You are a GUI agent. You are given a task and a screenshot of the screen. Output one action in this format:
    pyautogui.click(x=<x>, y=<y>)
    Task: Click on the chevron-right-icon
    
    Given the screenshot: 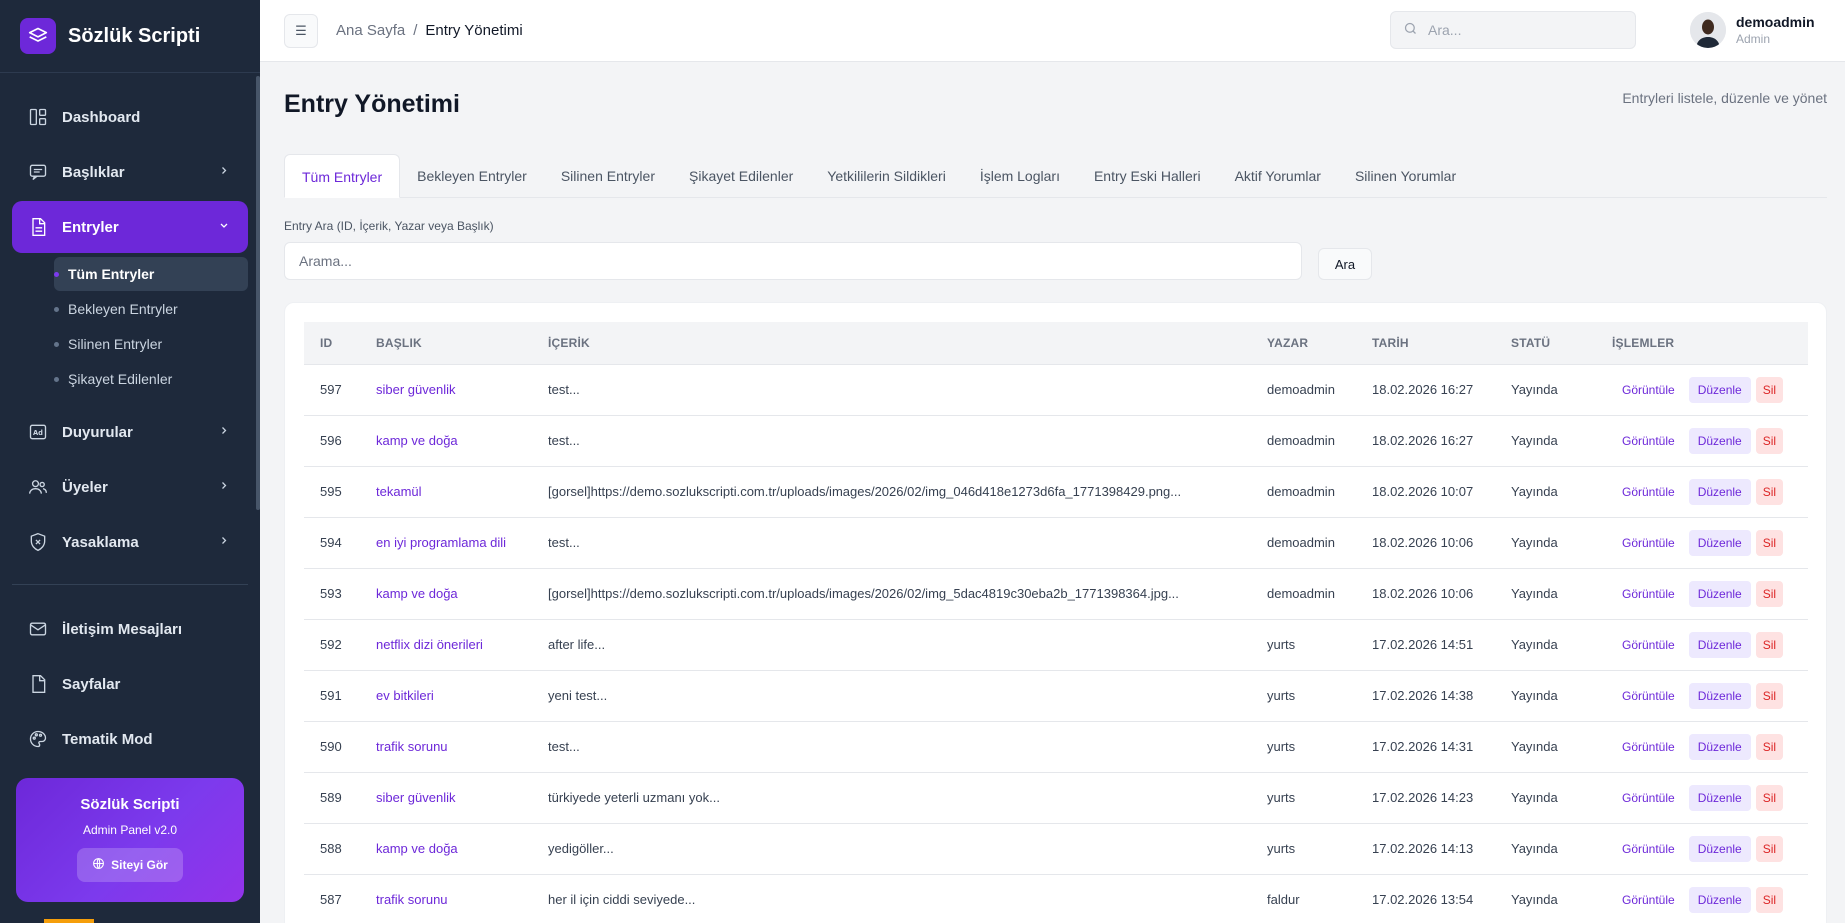 What is the action you would take?
    pyautogui.click(x=224, y=542)
    